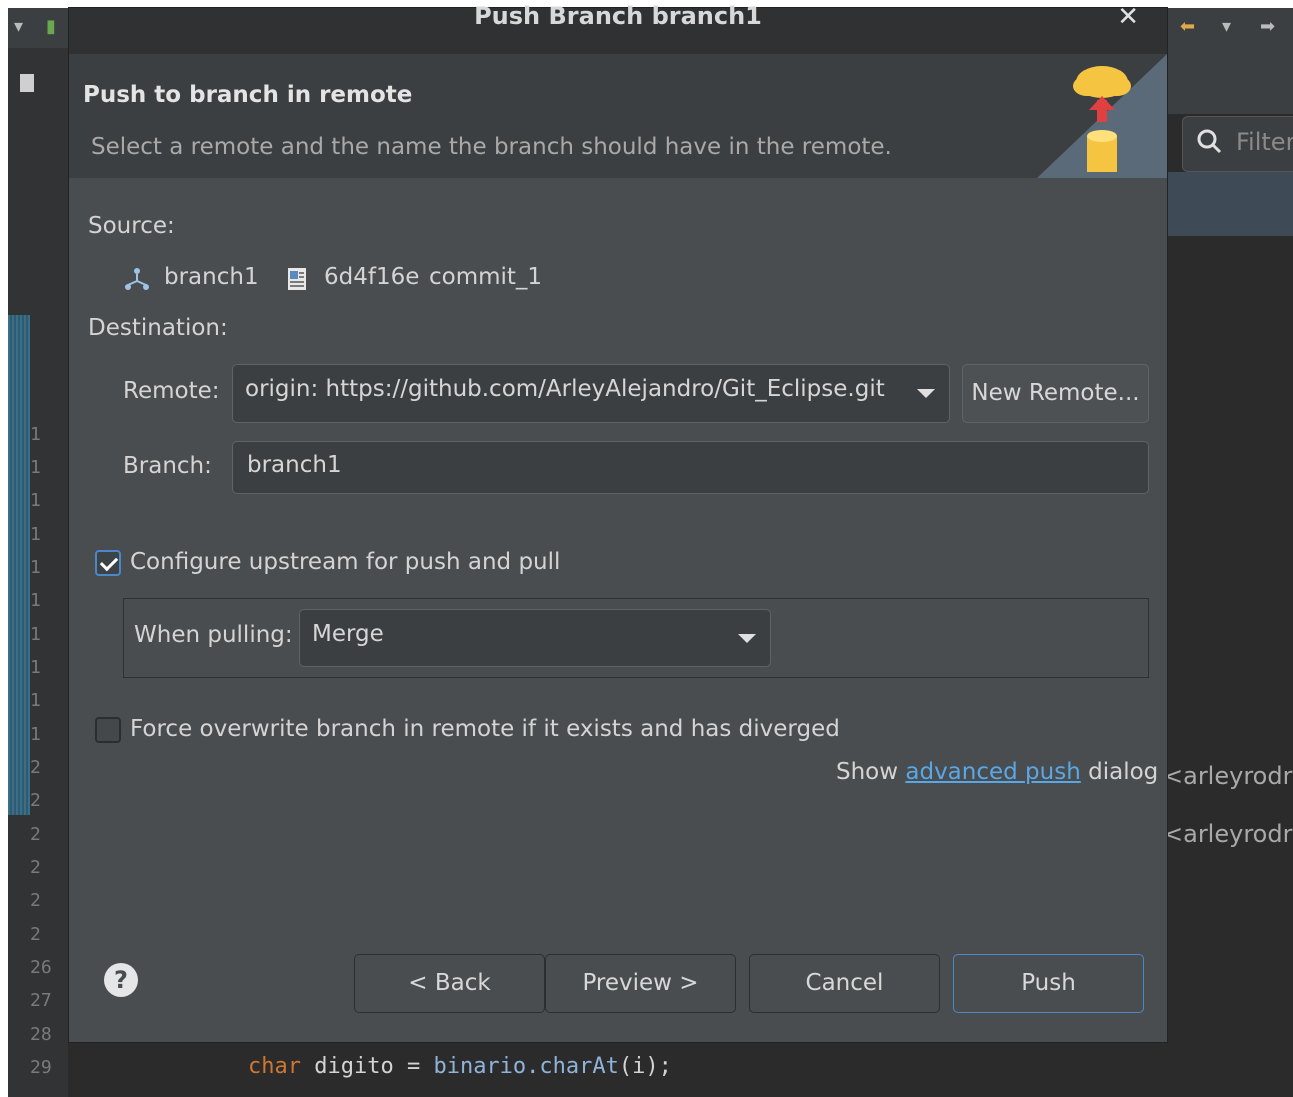 The width and height of the screenshot is (1293, 1097). I want to click on ide-right-tabbar, so click(1230, 81).